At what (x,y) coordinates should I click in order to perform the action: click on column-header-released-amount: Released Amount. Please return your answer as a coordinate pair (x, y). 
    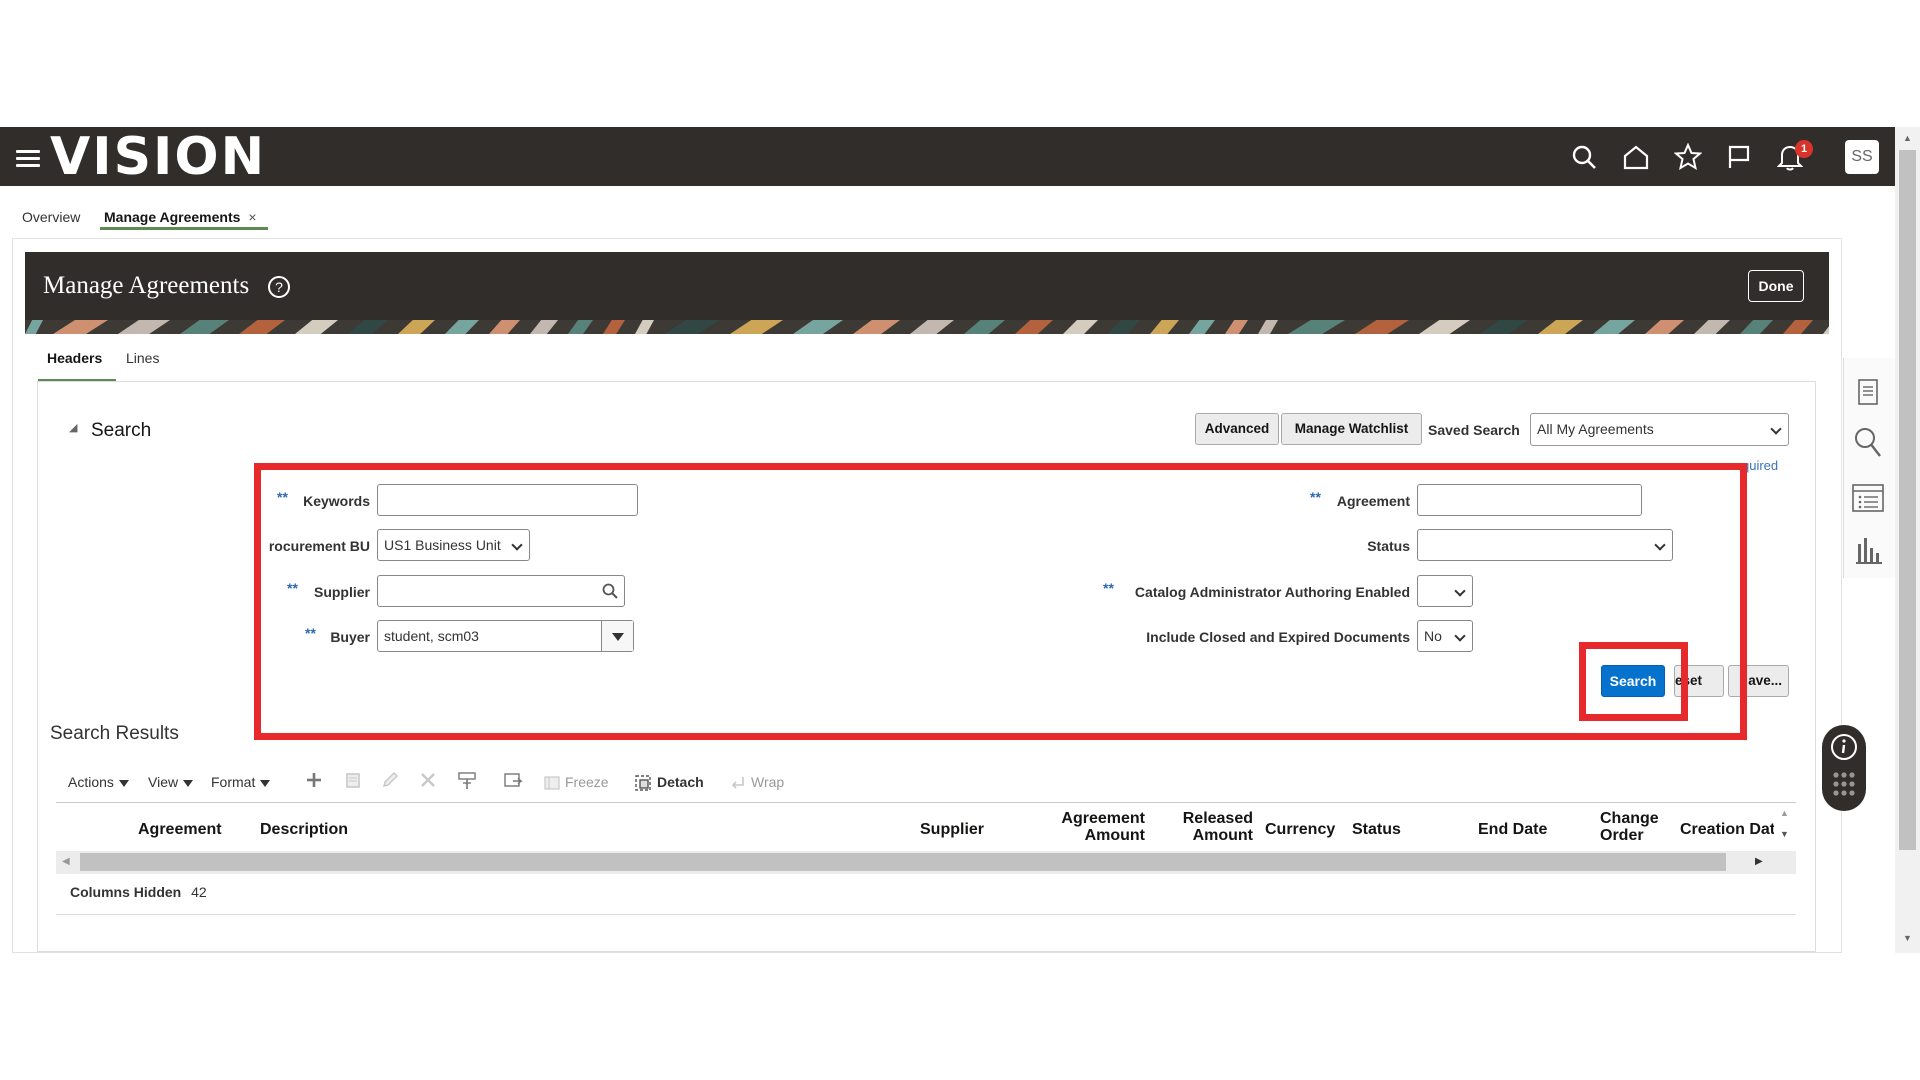
    Looking at the image, I should click on (1214, 827).